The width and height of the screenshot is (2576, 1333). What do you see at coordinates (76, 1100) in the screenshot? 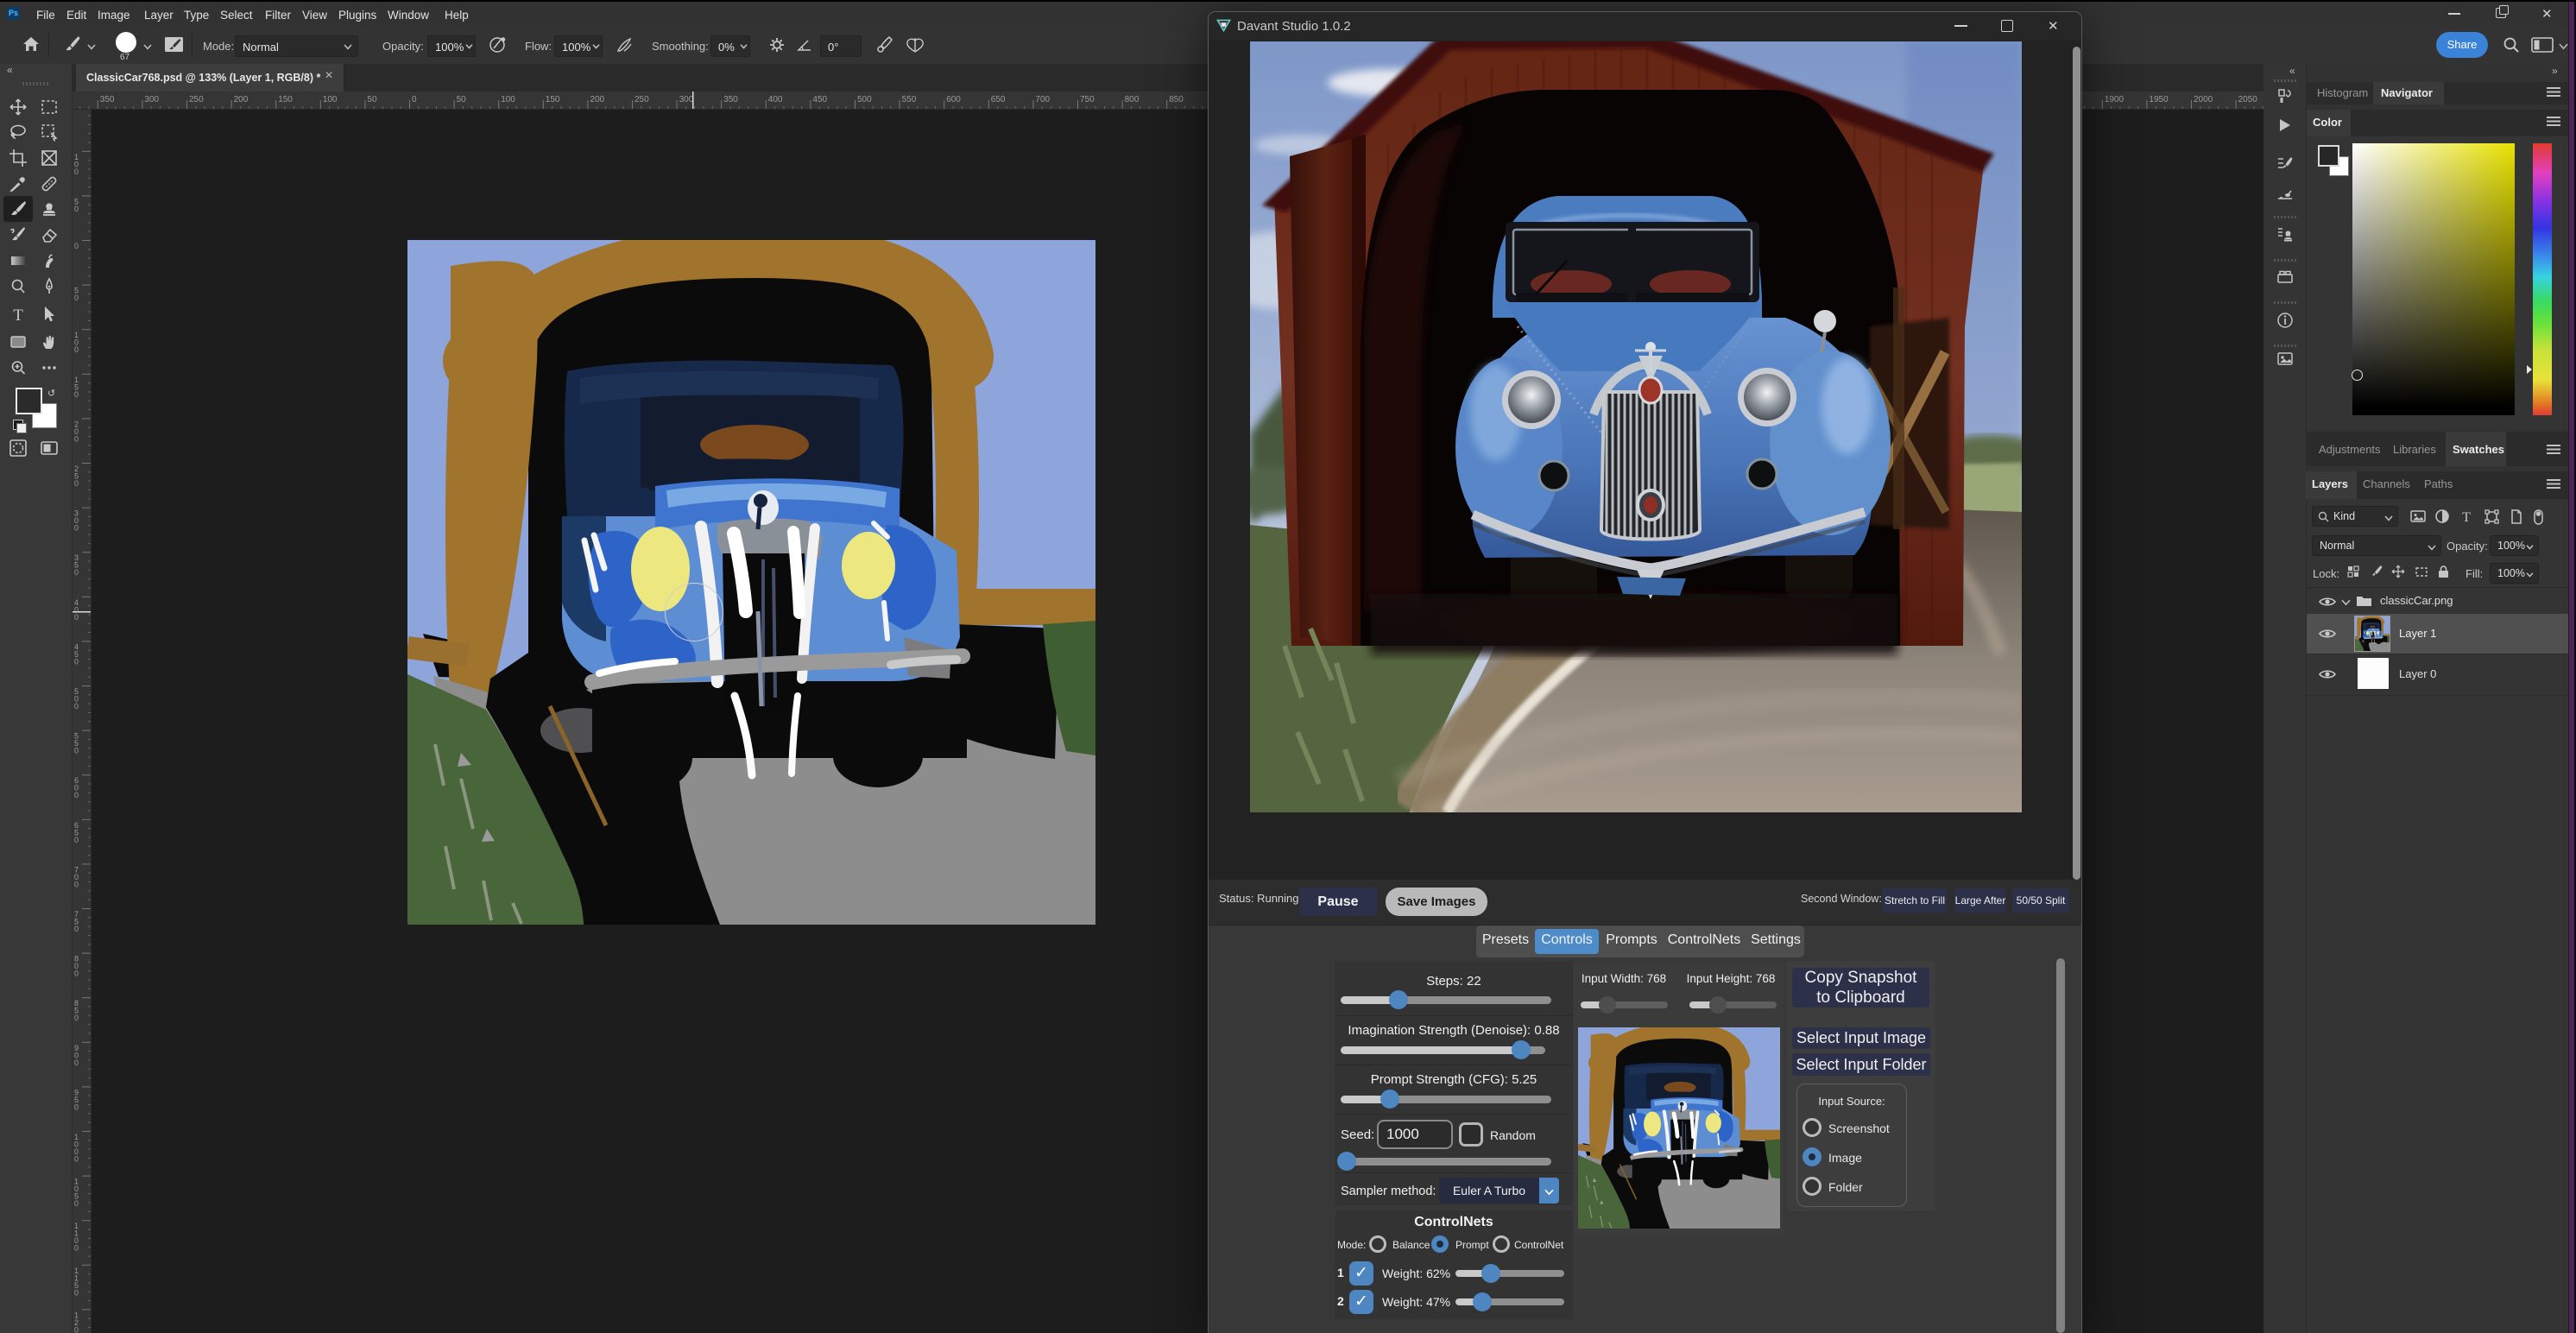
I see `svg-text: 950` at bounding box center [76, 1100].